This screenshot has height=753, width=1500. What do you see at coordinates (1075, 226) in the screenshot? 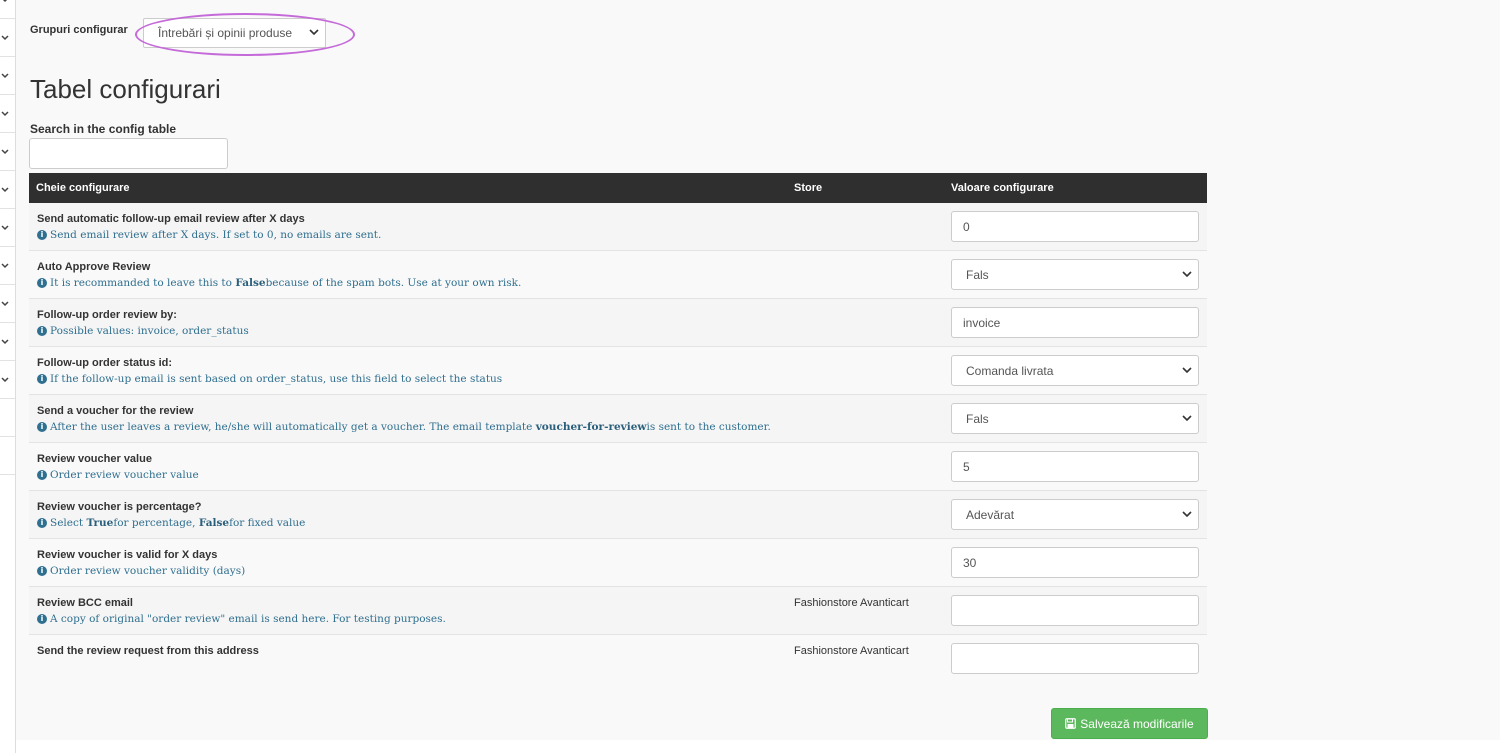
I see `value-input: 0` at bounding box center [1075, 226].